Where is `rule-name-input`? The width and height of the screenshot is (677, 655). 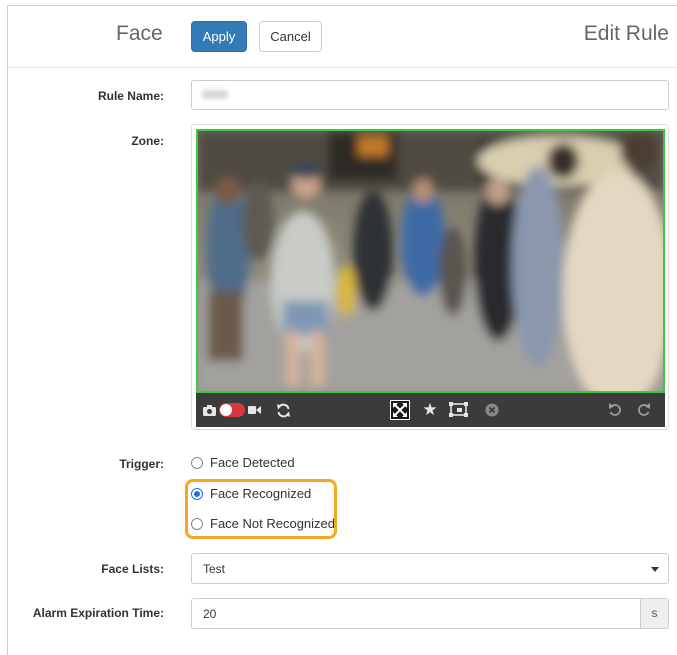 rule-name-input is located at coordinates (430, 95).